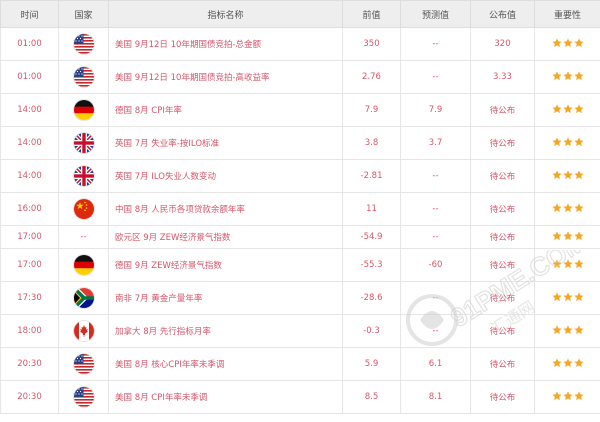  What do you see at coordinates (29, 331) in the screenshot?
I see `time-cell: 18:00` at bounding box center [29, 331].